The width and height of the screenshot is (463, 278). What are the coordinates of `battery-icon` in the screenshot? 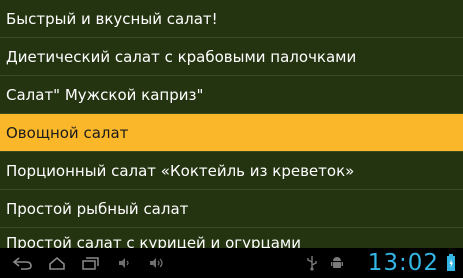 It's located at (451, 262).